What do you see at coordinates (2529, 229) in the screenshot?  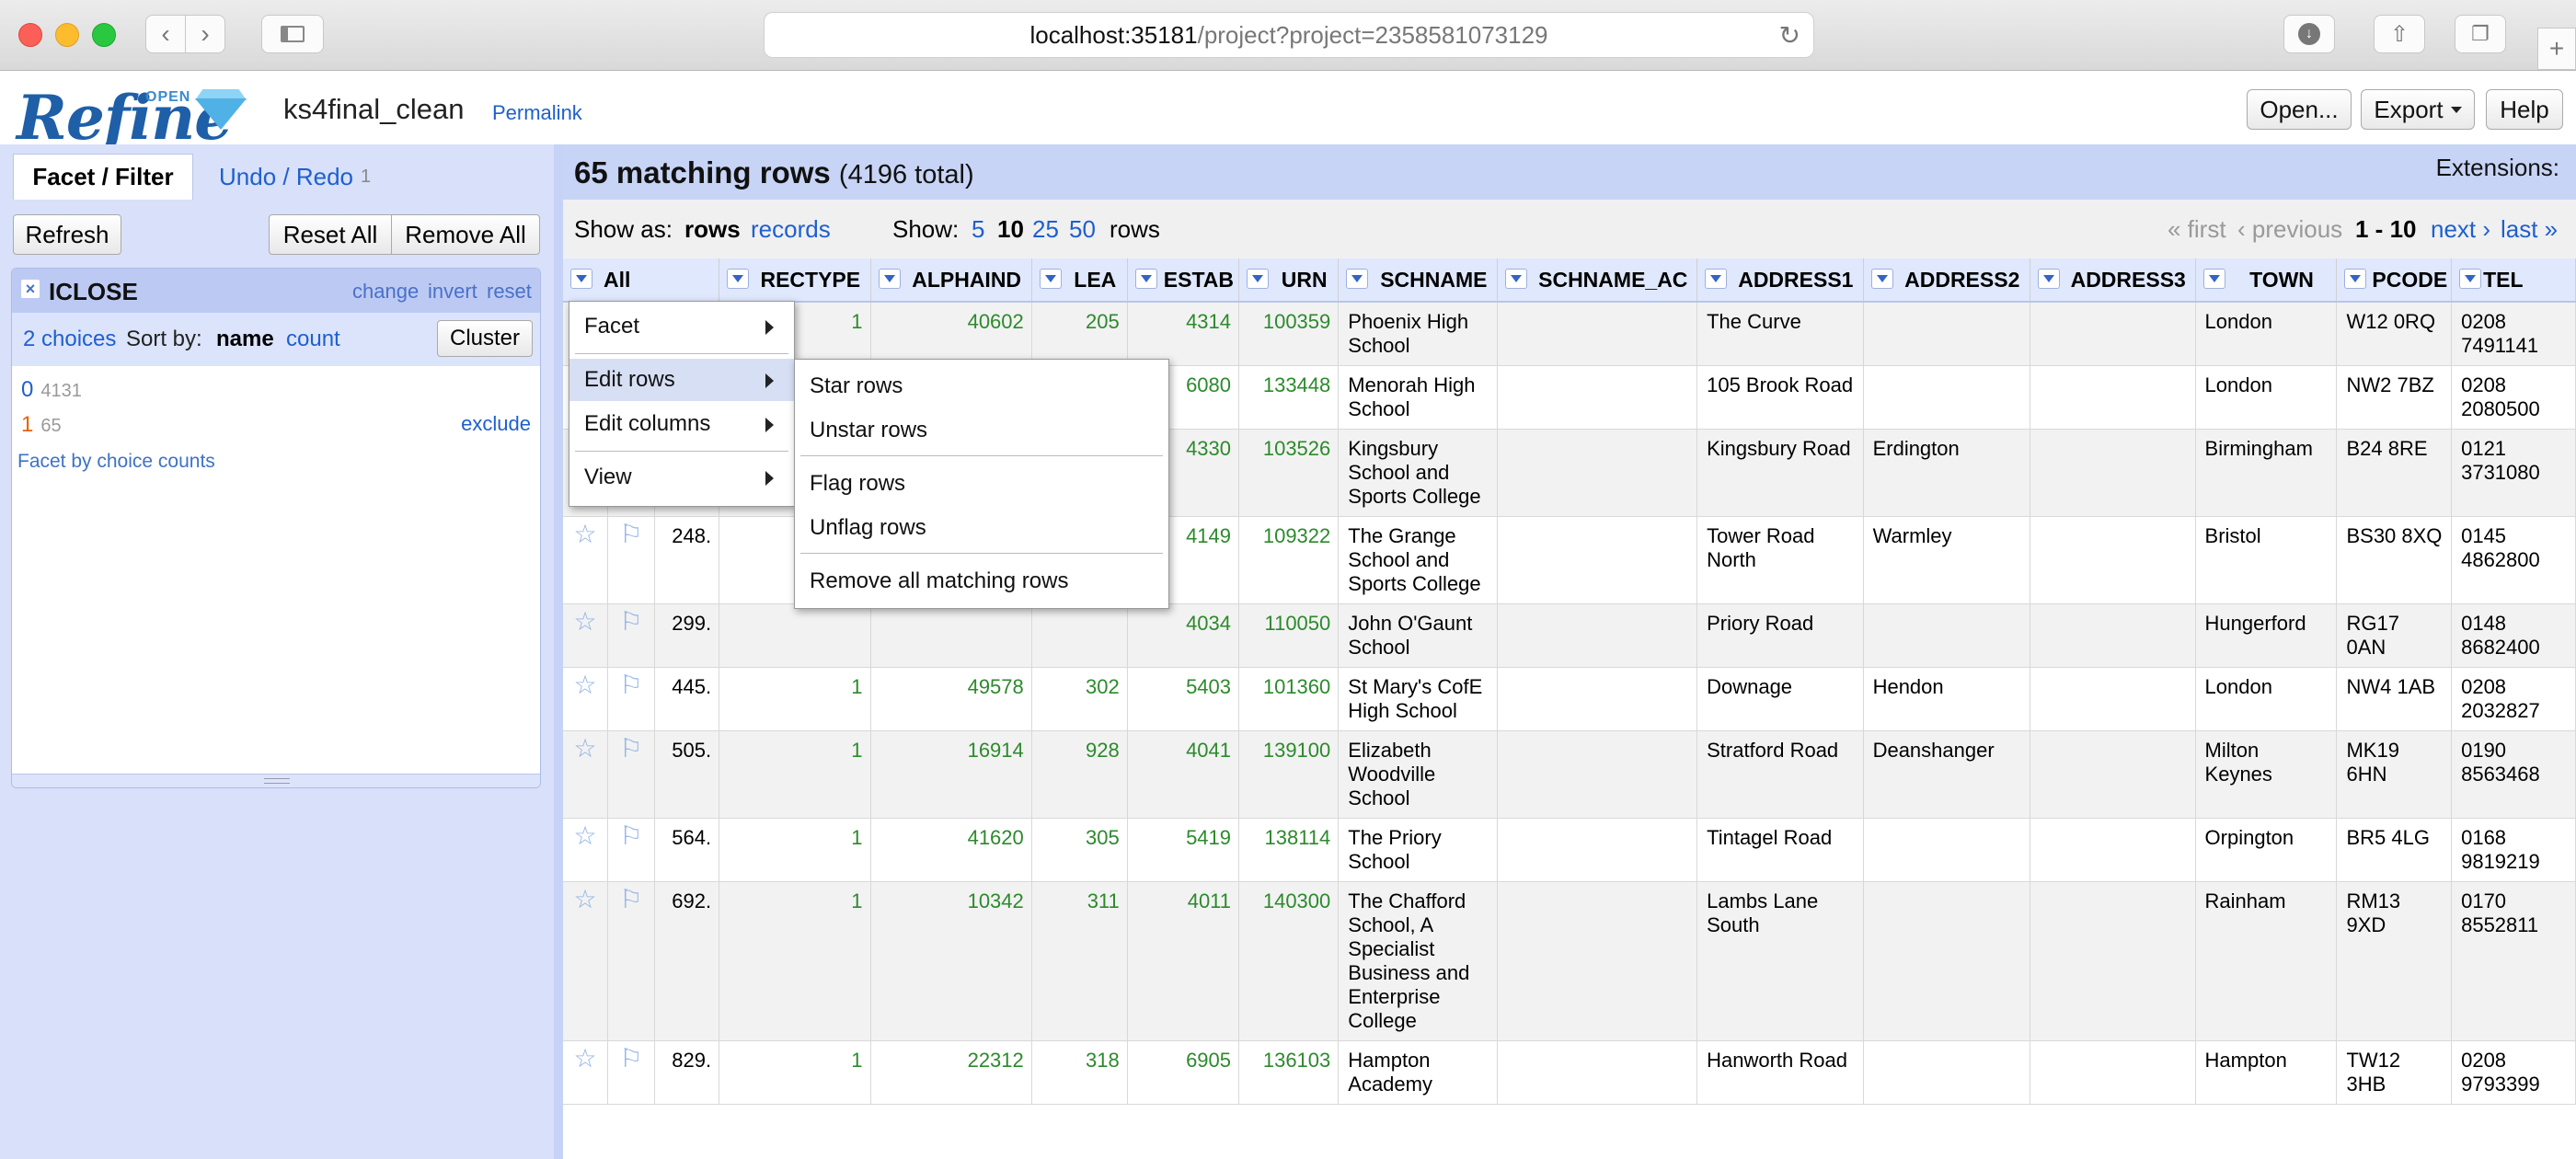 I see `last-page-link: last »` at bounding box center [2529, 229].